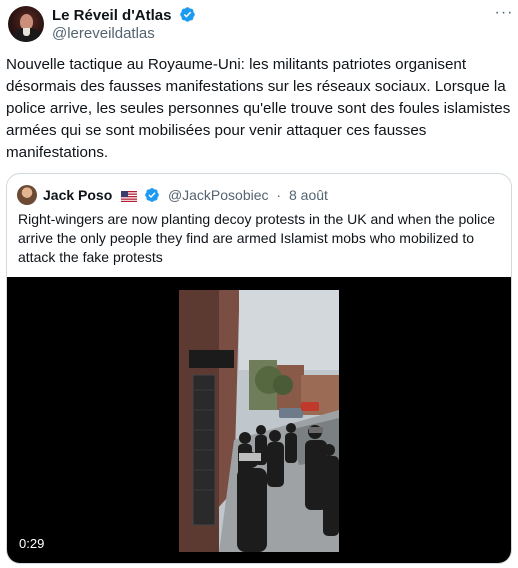  What do you see at coordinates (504, 13) in the screenshot?
I see `more-options-button: ···` at bounding box center [504, 13].